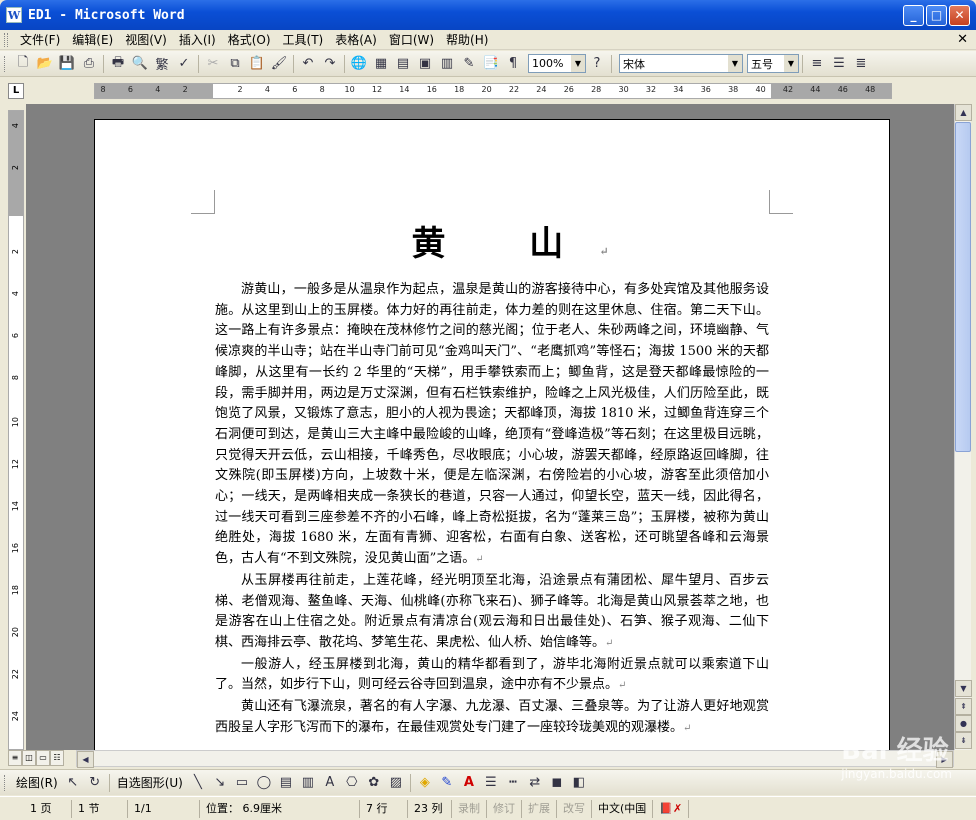 This screenshot has width=976, height=820. Describe the element at coordinates (963, 112) in the screenshot. I see `scroll-up-icon: ▲` at that location.